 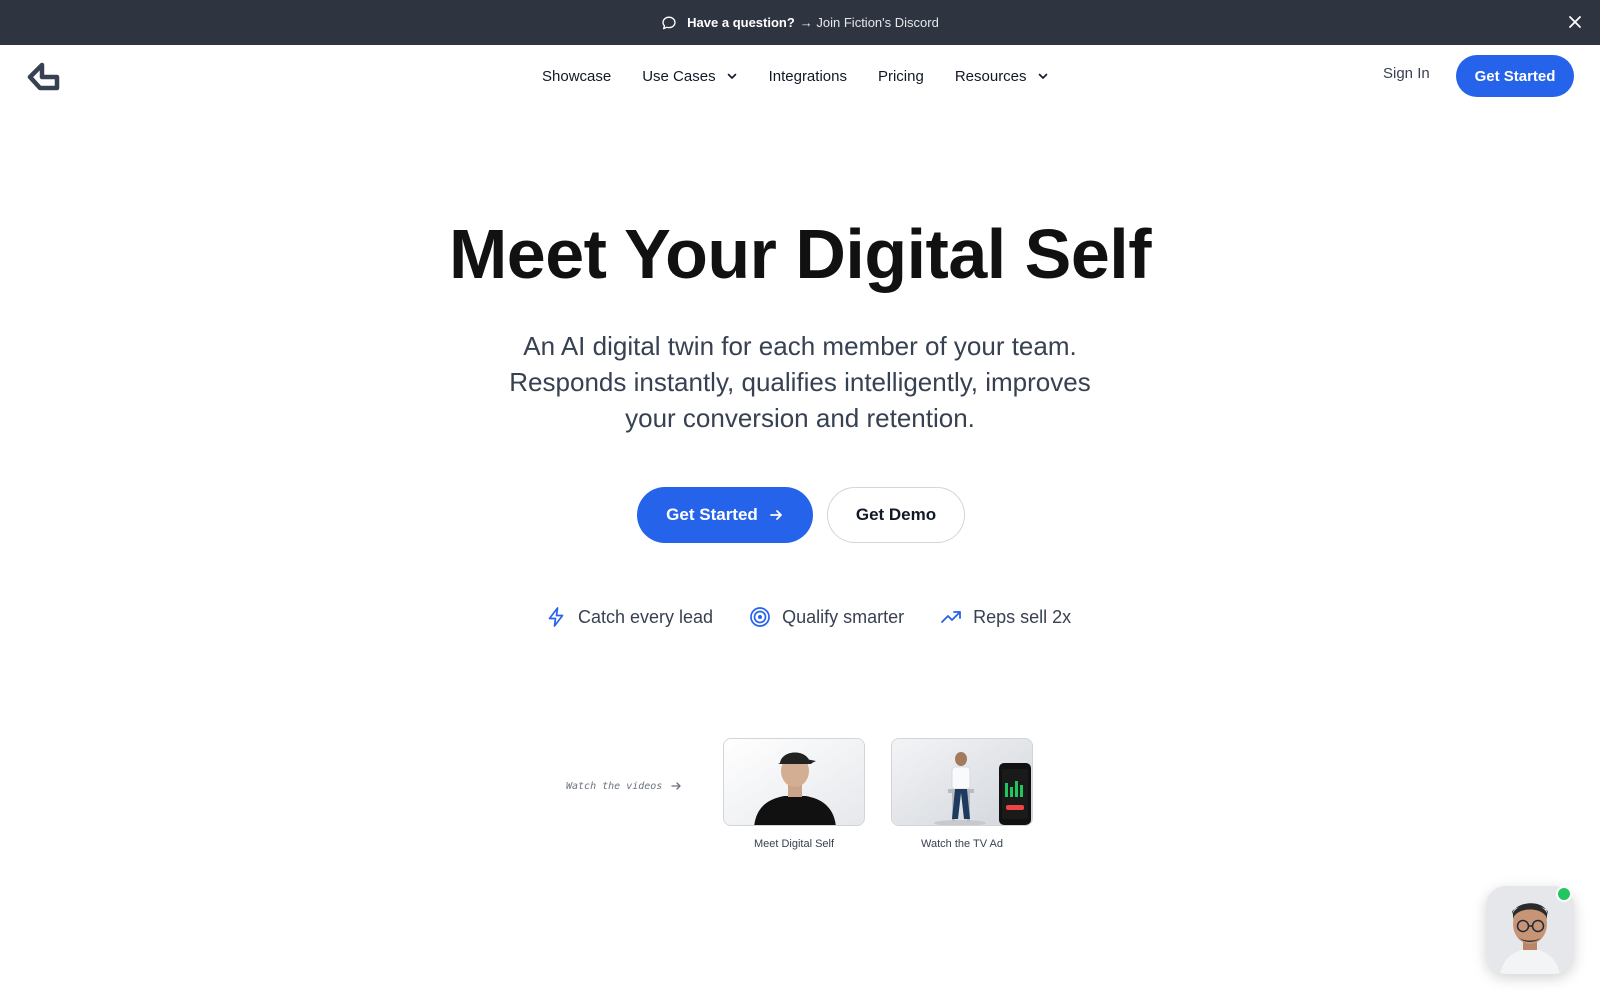 I want to click on hero-title: Meet Your Digital Self, so click(x=800, y=254).